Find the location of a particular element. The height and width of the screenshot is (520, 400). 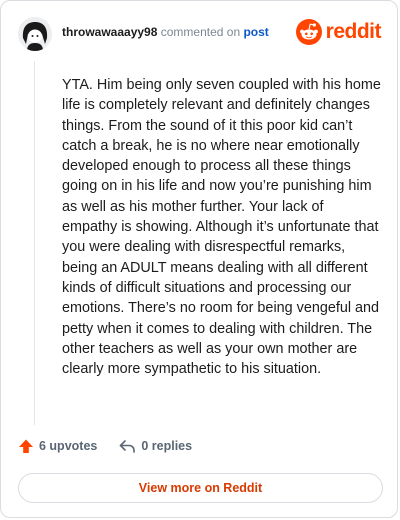

reply-button: 0 replies is located at coordinates (155, 446).